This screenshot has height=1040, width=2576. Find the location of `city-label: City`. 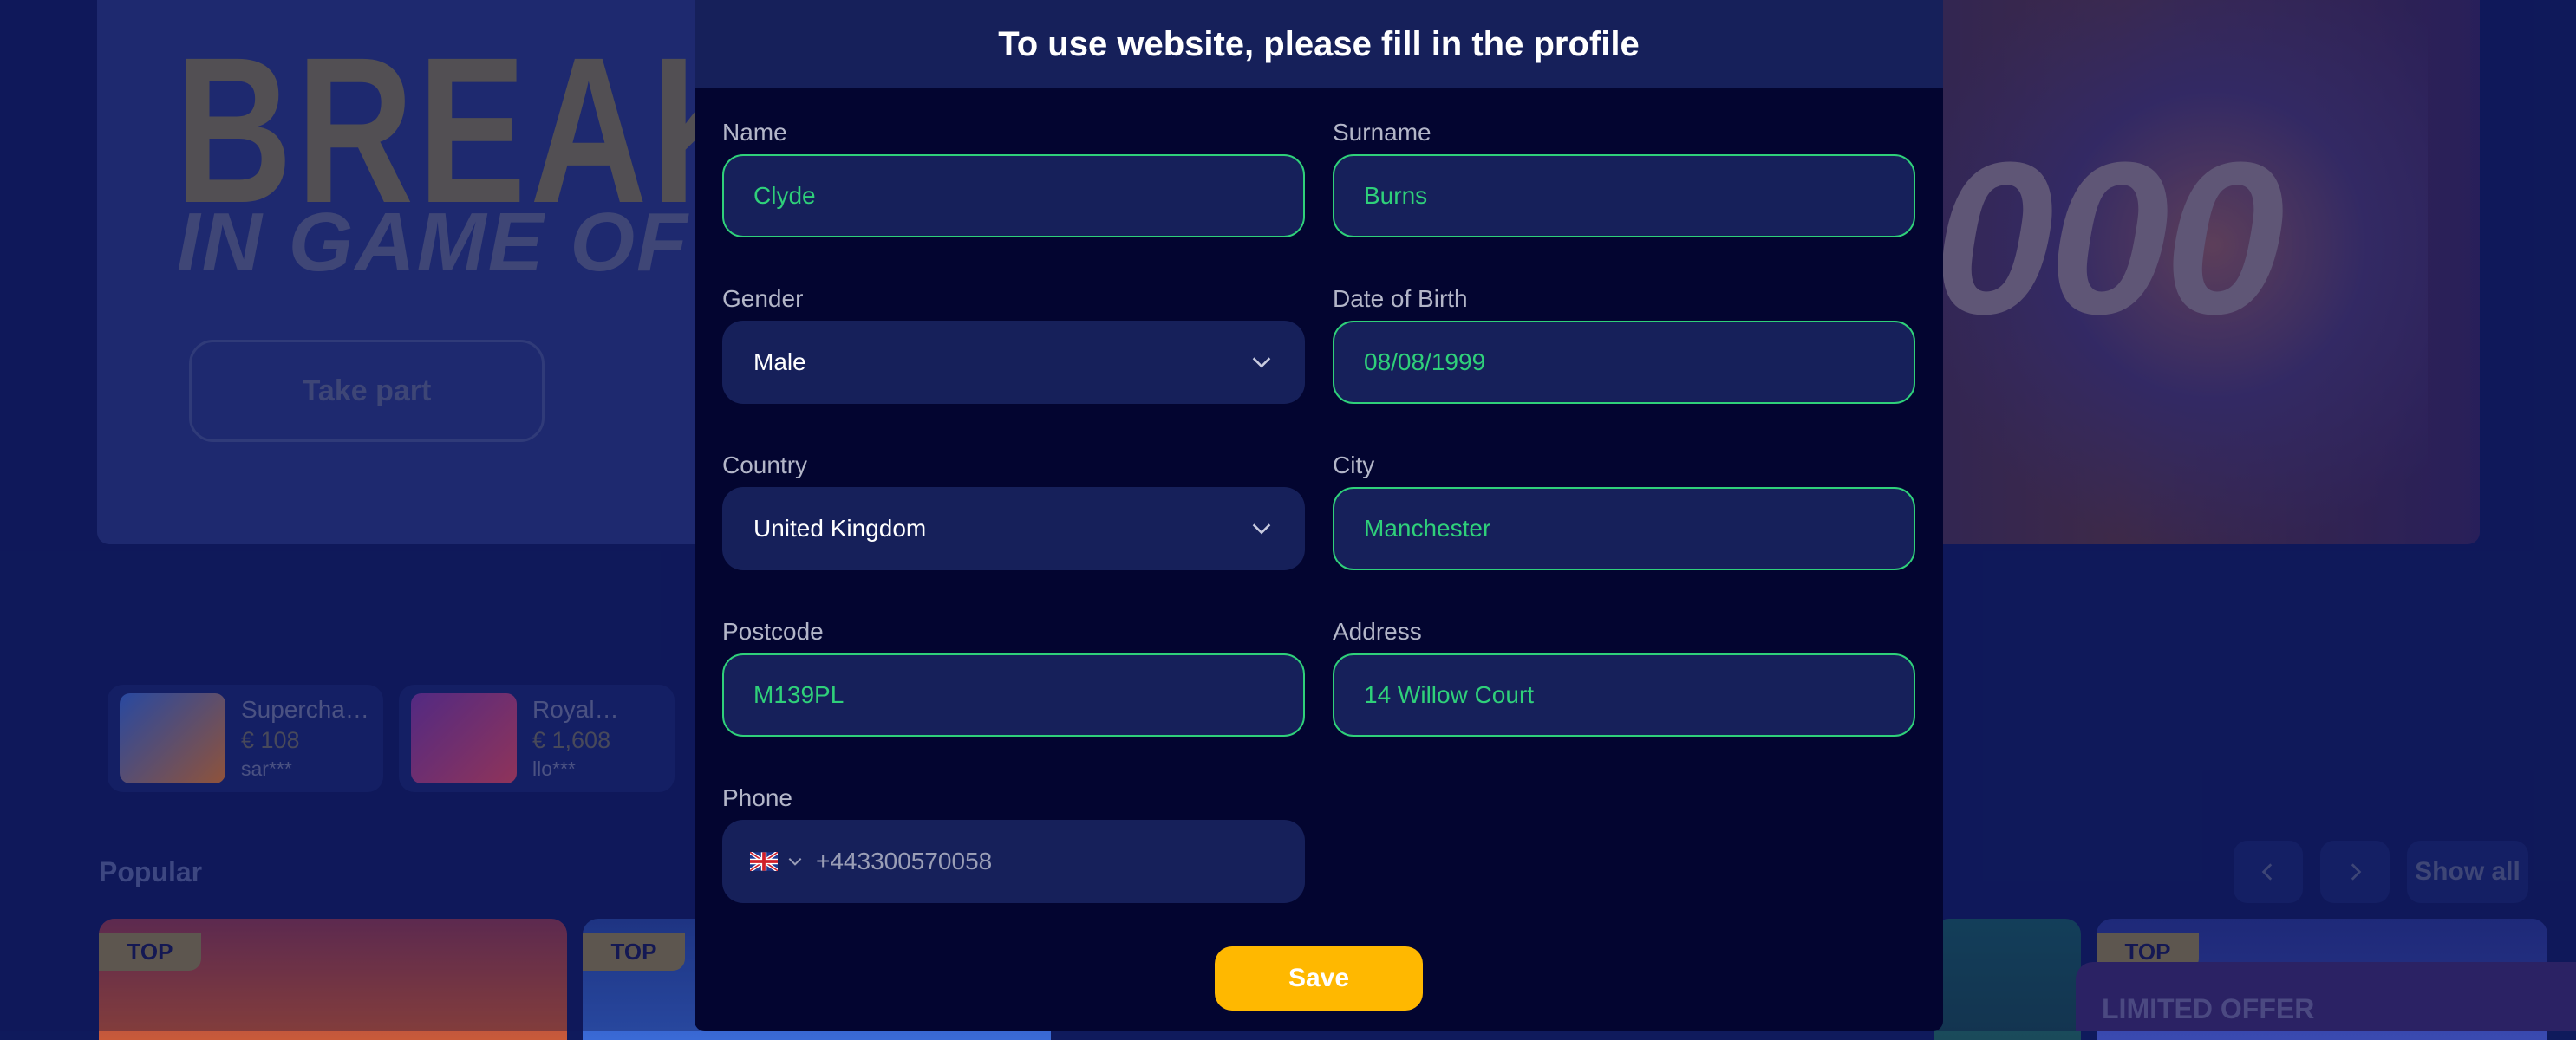

city-label: City is located at coordinates (1354, 465).